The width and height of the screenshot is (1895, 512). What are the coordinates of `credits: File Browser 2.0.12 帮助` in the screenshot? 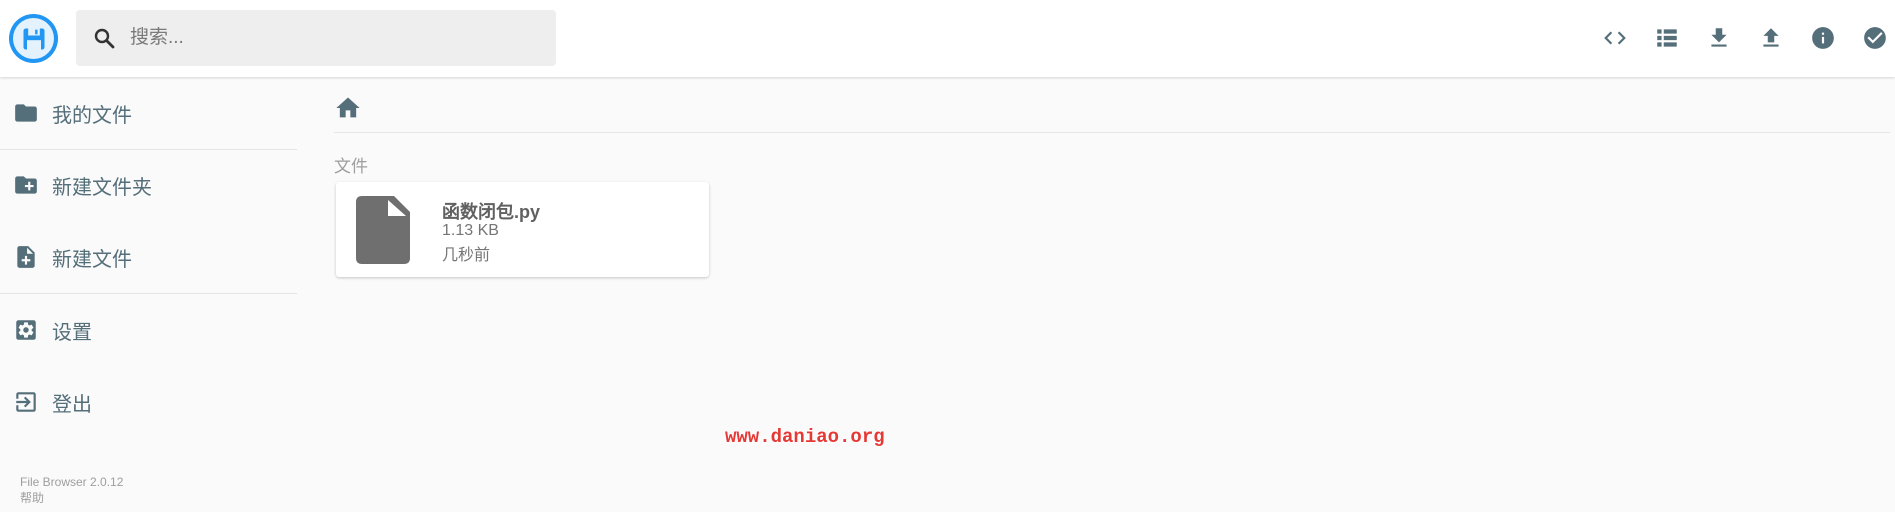 It's located at (71, 490).